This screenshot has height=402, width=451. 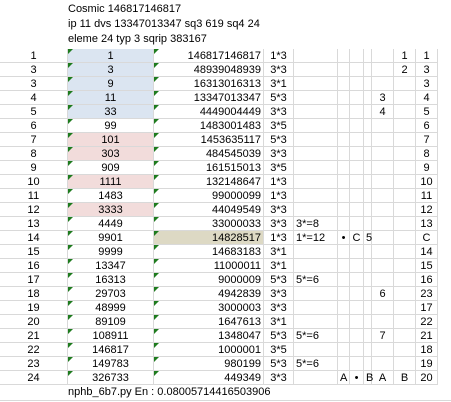 I want to click on cell-m: 15, so click(x=427, y=266).